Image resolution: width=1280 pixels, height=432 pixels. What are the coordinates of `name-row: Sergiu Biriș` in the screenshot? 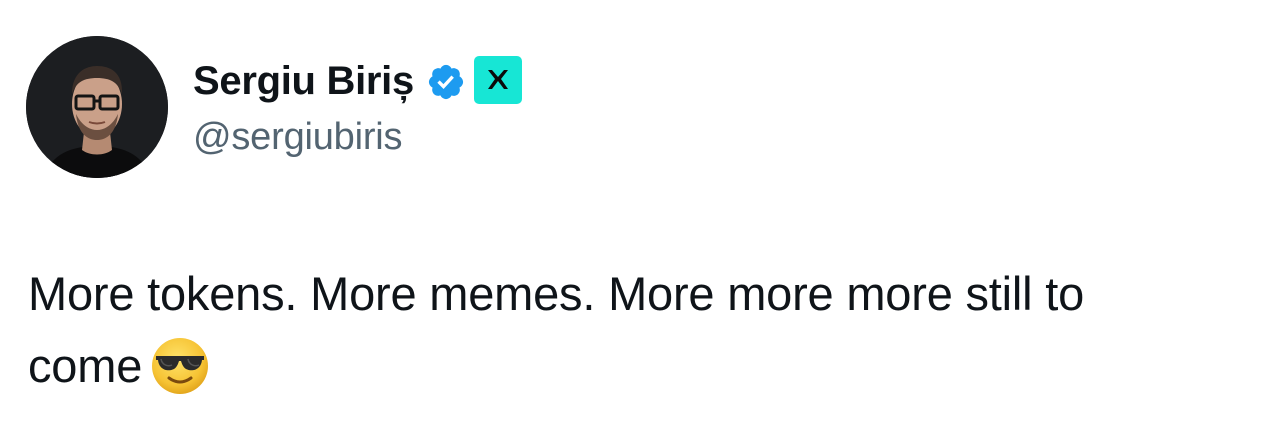 It's located at (357, 81).